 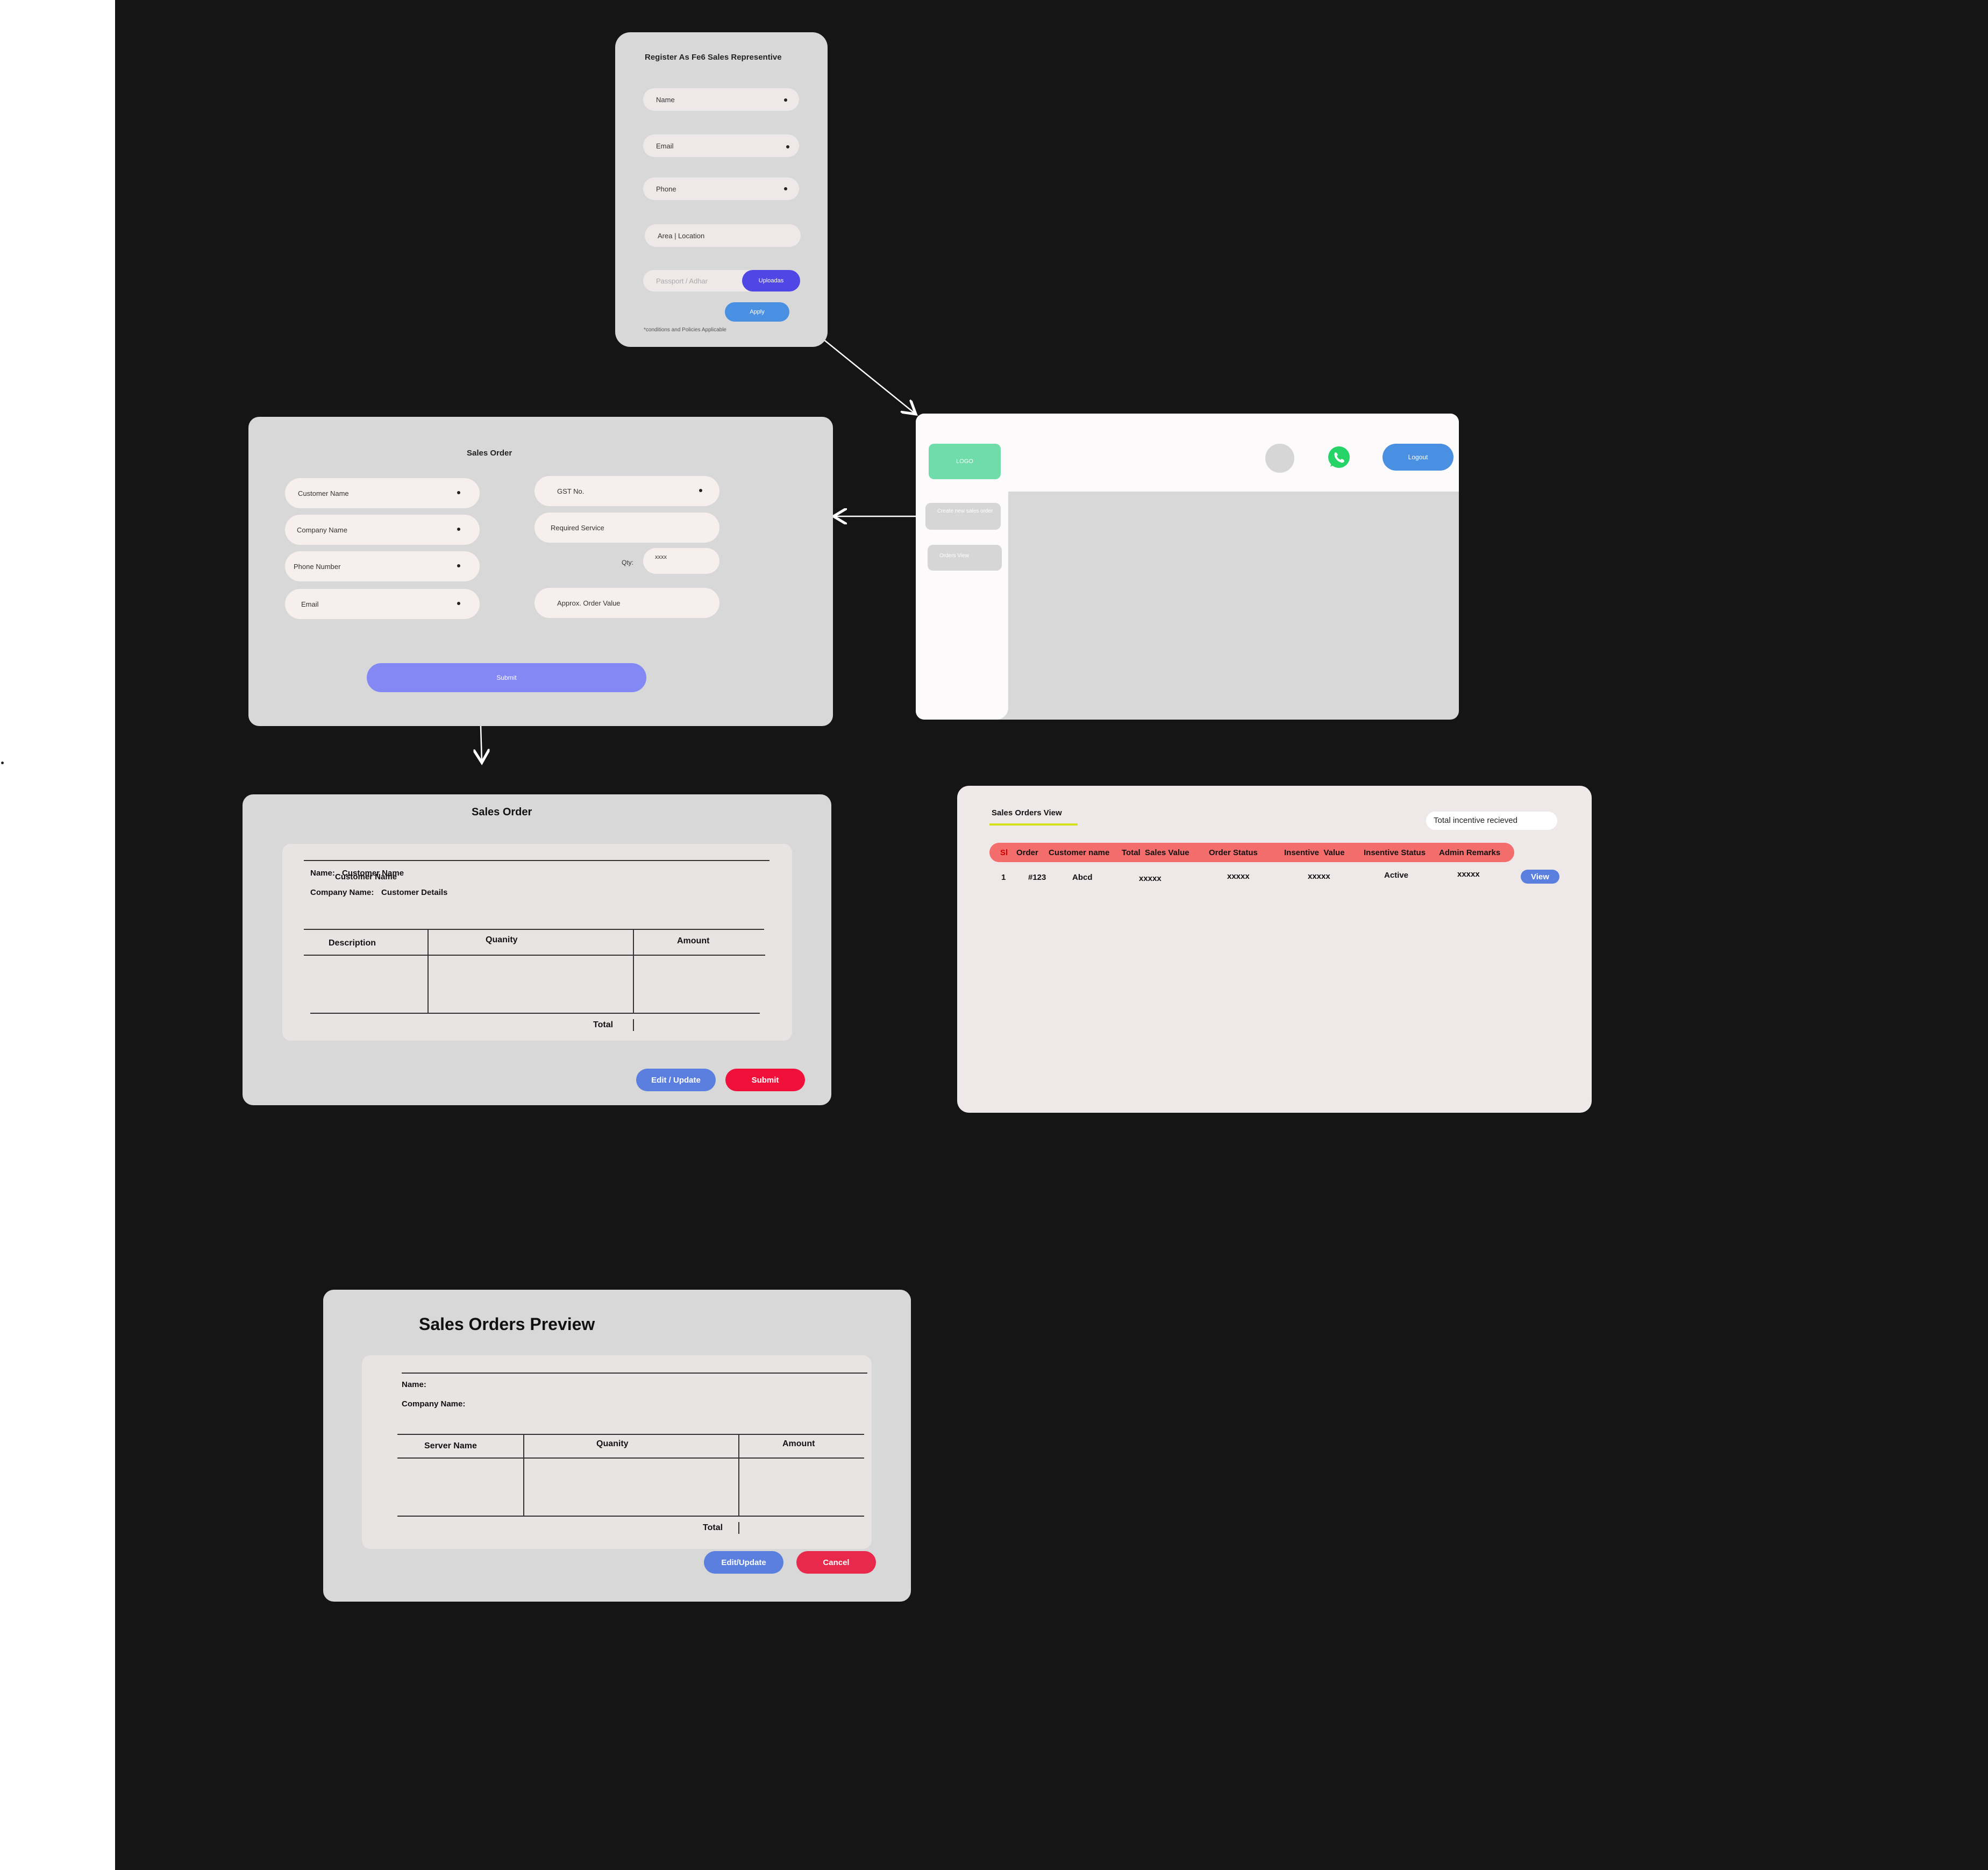 I want to click on register-phone-field: Phone, so click(x=721, y=188).